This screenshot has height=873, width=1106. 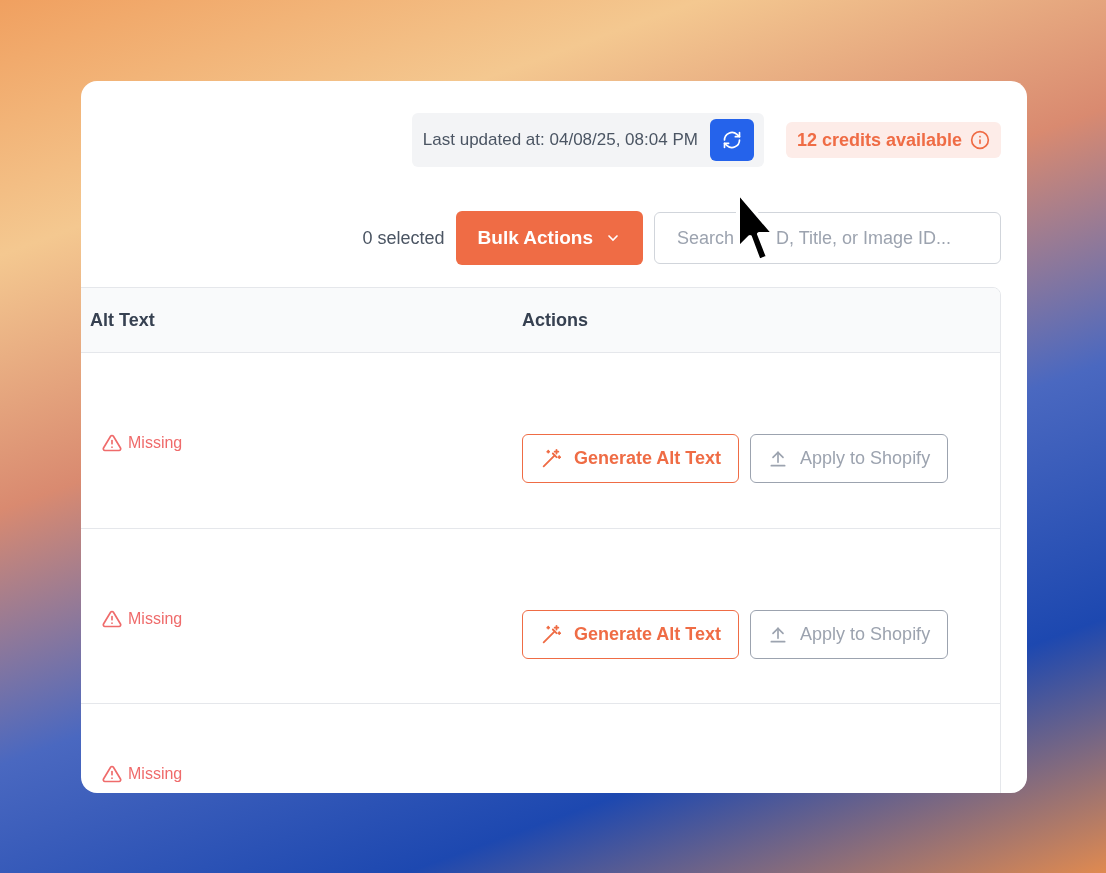 What do you see at coordinates (122, 320) in the screenshot?
I see `column-header: Alt Text` at bounding box center [122, 320].